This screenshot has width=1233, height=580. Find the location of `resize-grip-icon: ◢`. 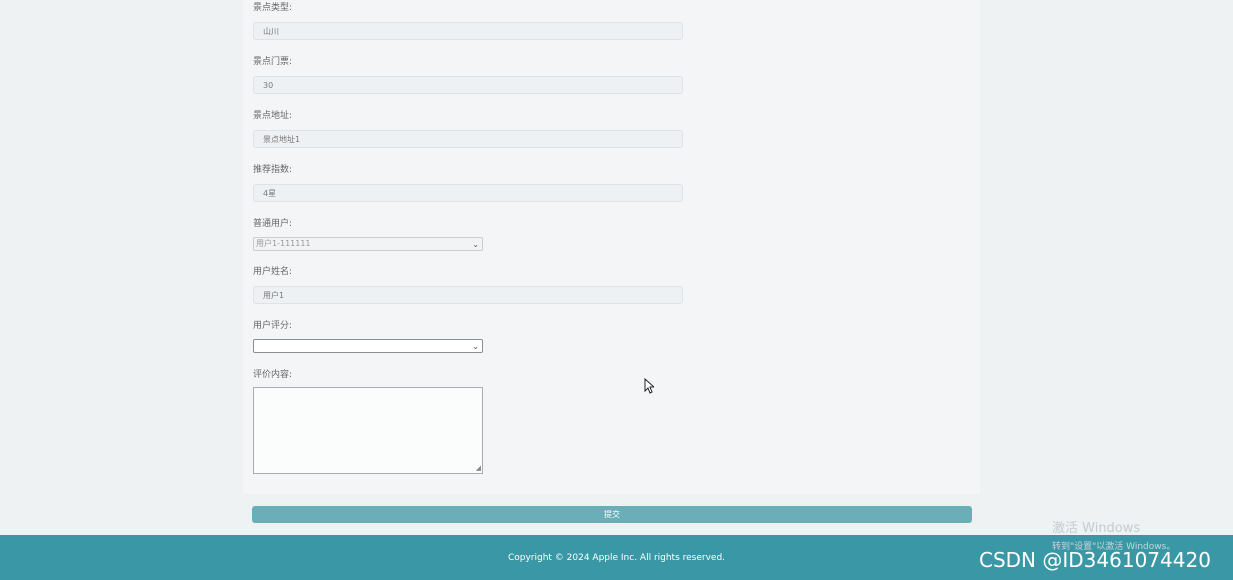

resize-grip-icon: ◢ is located at coordinates (478, 468).